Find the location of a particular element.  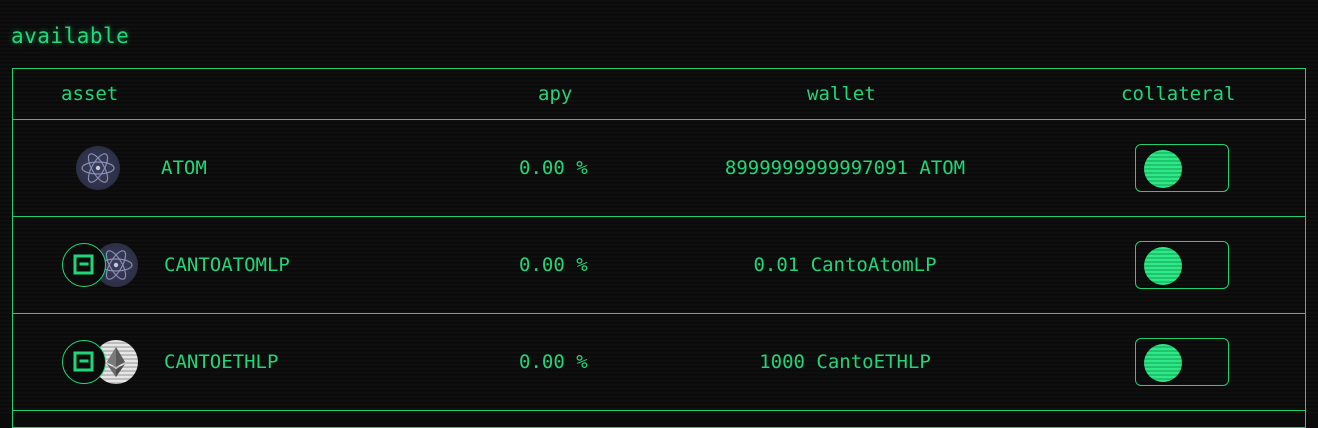

wallet-balance: 0.01 CantoAtomLP is located at coordinates (845, 265).